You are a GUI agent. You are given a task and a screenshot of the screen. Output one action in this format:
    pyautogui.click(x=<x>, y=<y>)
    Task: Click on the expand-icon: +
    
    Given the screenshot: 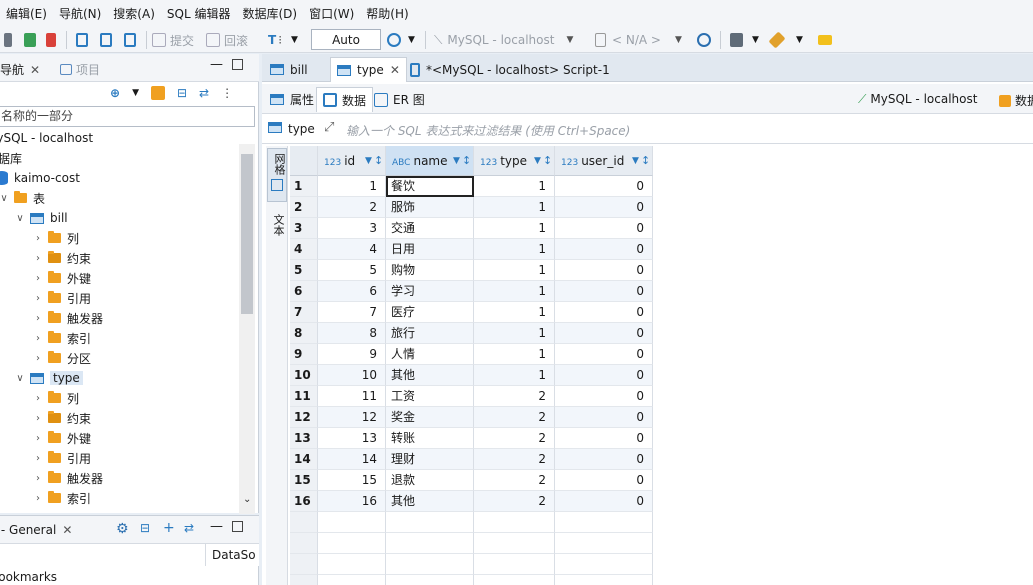 What is the action you would take?
    pyautogui.click(x=169, y=528)
    